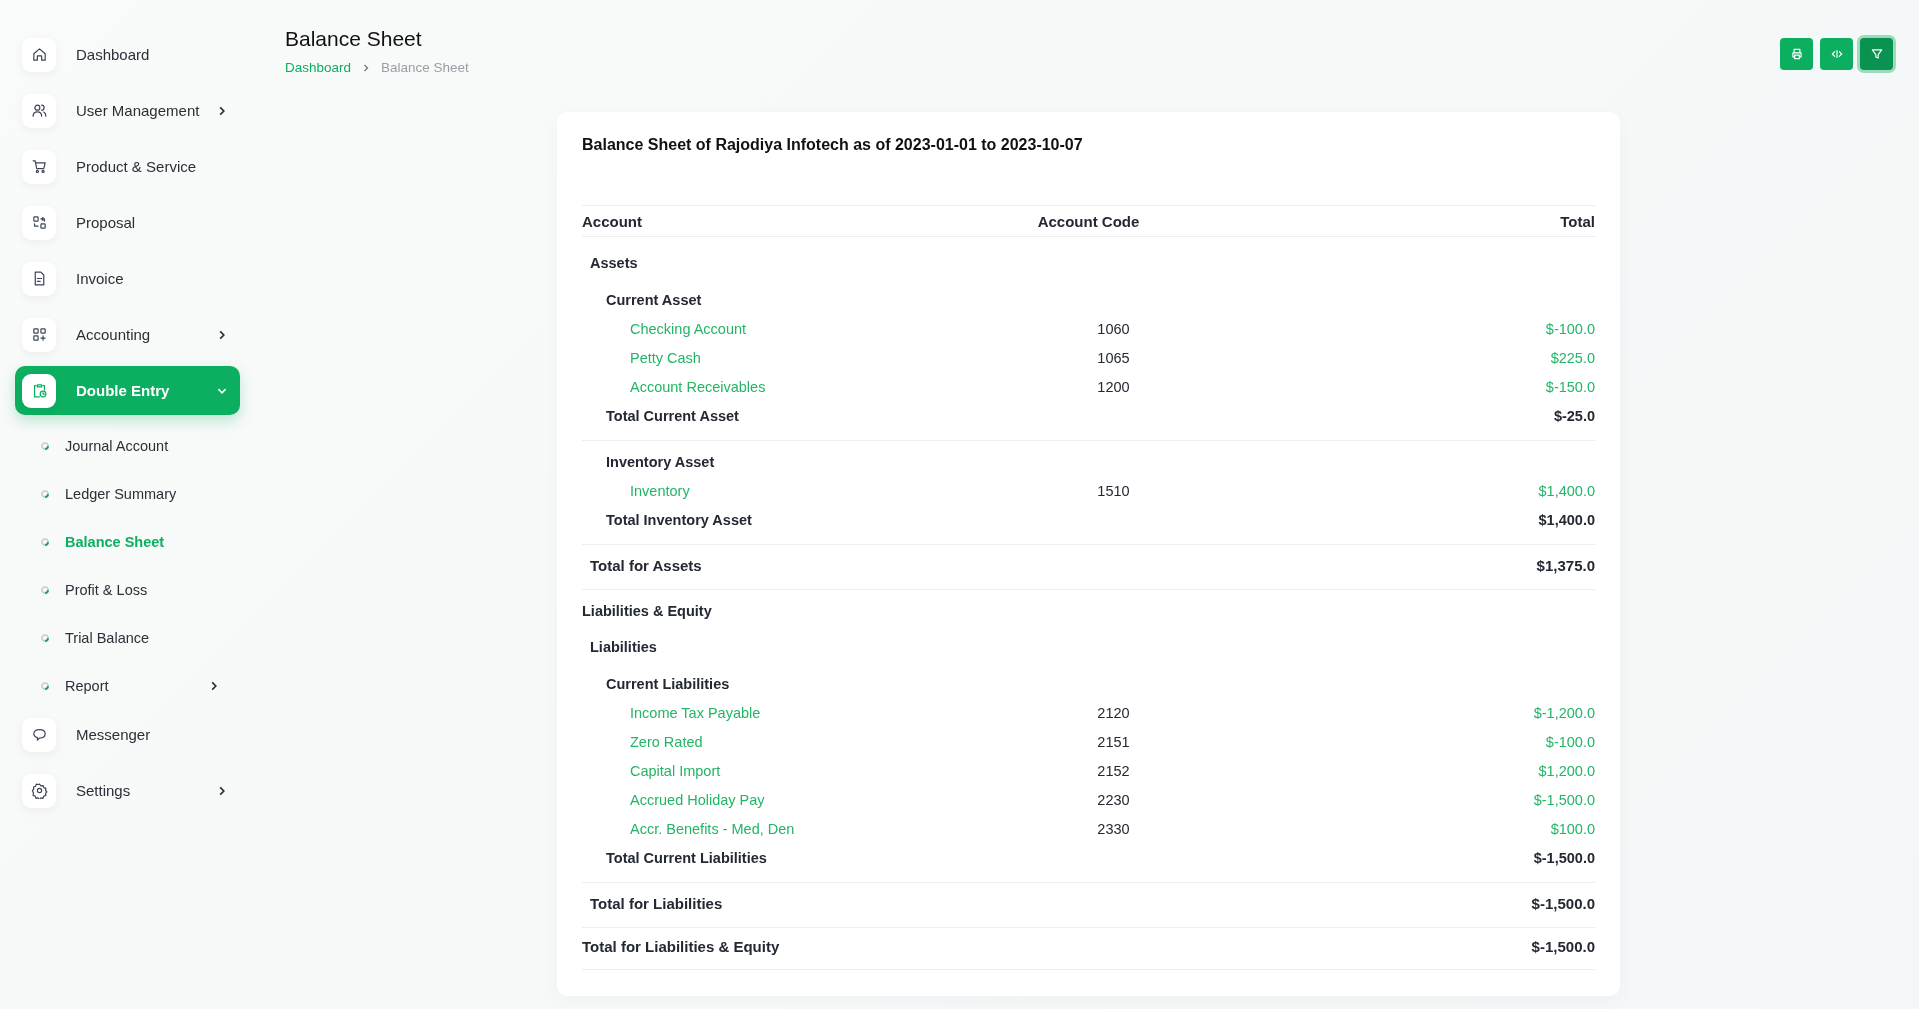 Image resolution: width=1919 pixels, height=1009 pixels. I want to click on total-label: Total Inventory Asset, so click(679, 520).